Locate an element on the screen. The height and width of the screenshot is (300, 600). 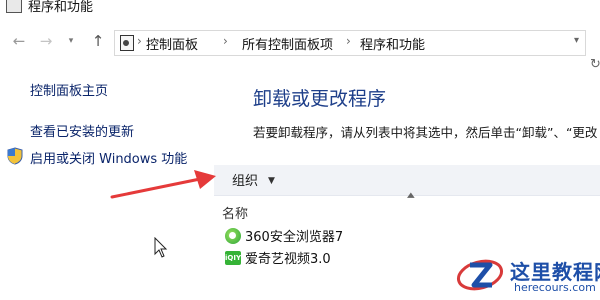
list-item: 360安全浏览器7 is located at coordinates (284, 235).